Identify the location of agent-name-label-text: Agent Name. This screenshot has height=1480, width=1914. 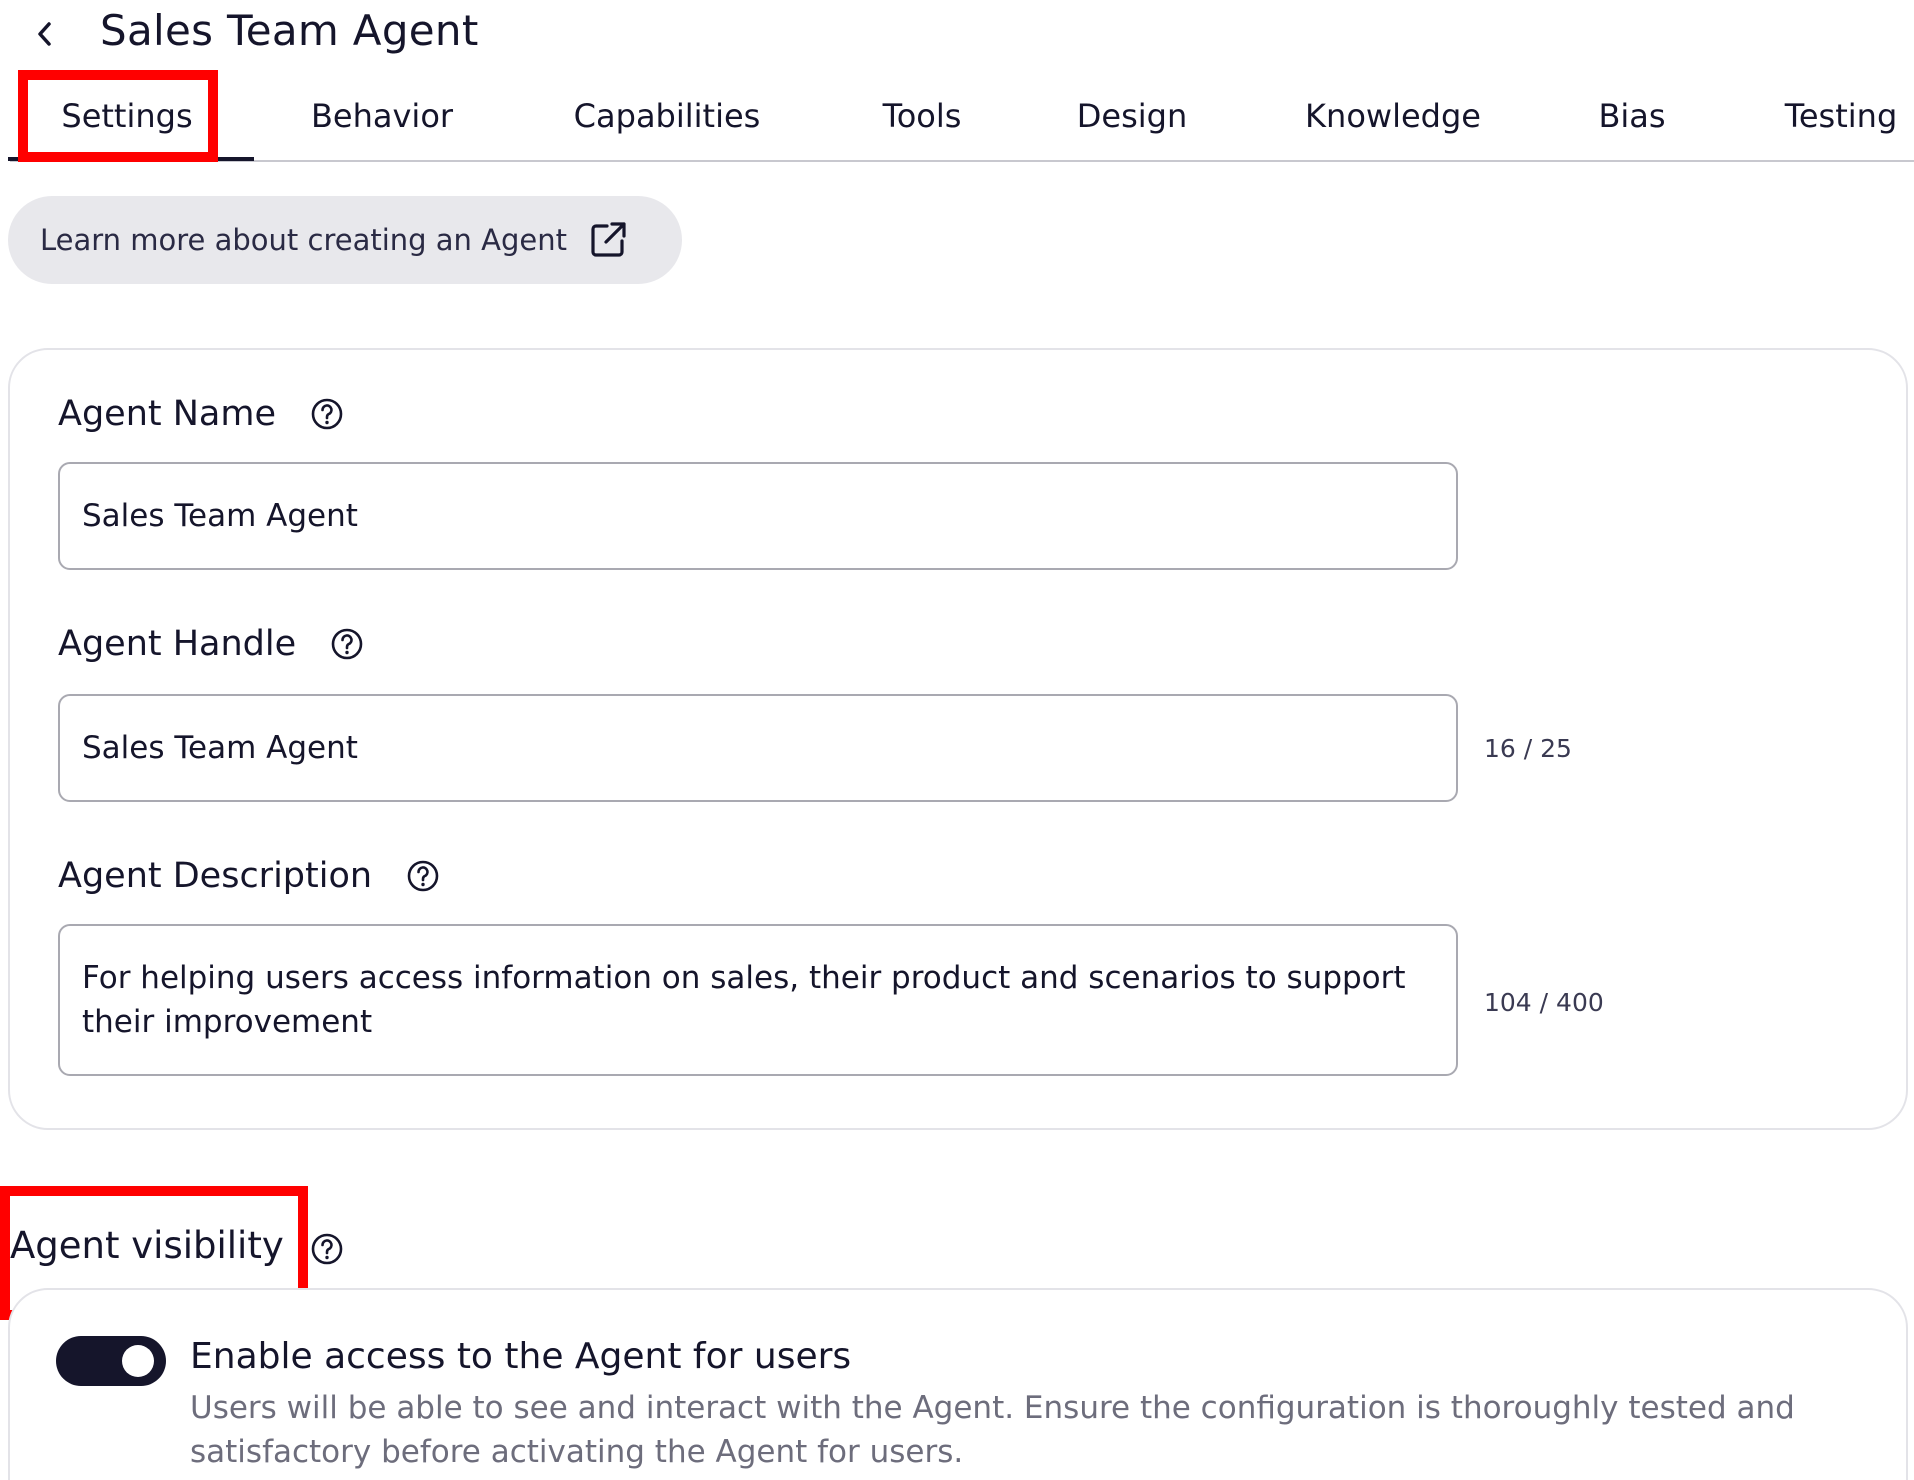
(167, 414).